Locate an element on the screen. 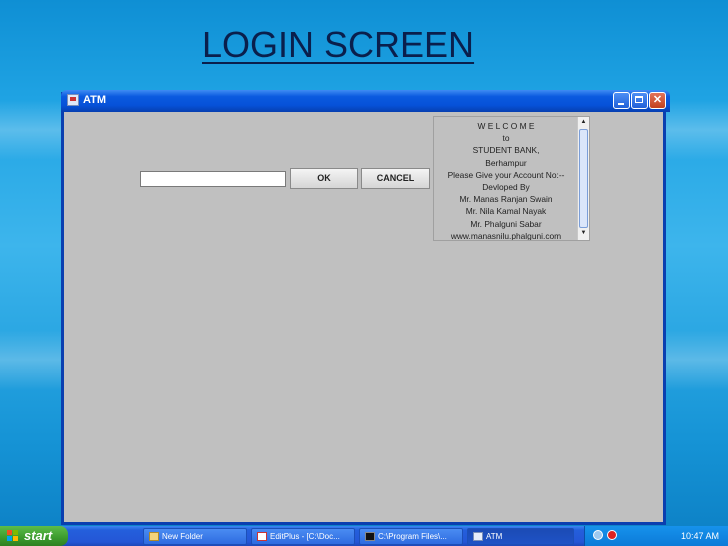 The image size is (728, 546). window-title-bar: ATM ✕ is located at coordinates (365, 101).